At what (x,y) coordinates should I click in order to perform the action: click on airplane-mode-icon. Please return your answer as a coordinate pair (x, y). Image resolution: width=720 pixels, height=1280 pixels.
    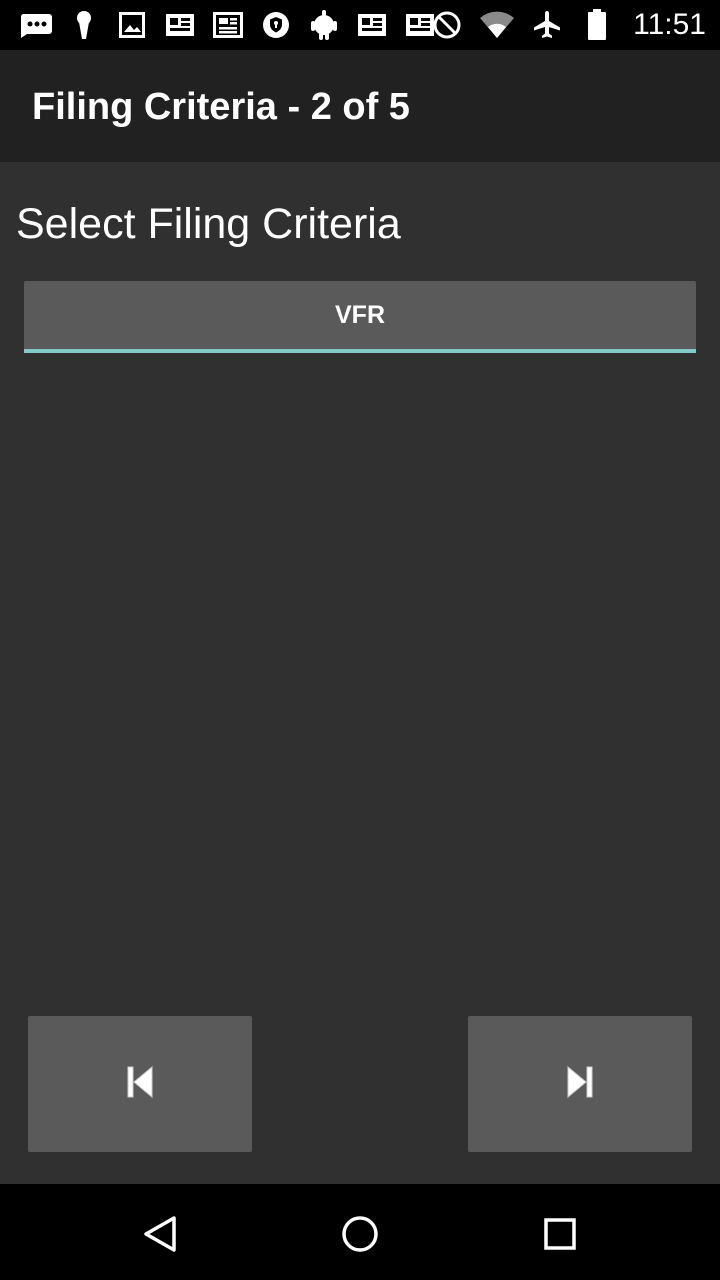
    Looking at the image, I should click on (547, 25).